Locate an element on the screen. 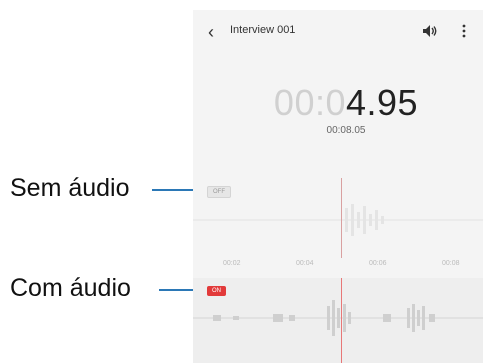  back-button: ‹ is located at coordinates (211, 32).